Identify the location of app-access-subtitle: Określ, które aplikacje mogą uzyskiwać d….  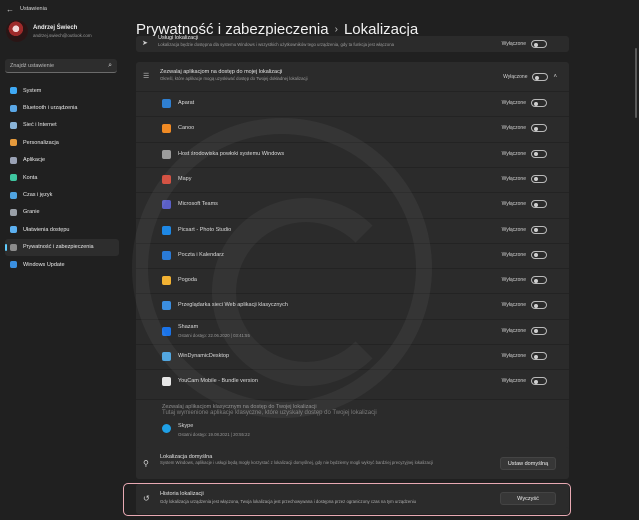
(234, 78).